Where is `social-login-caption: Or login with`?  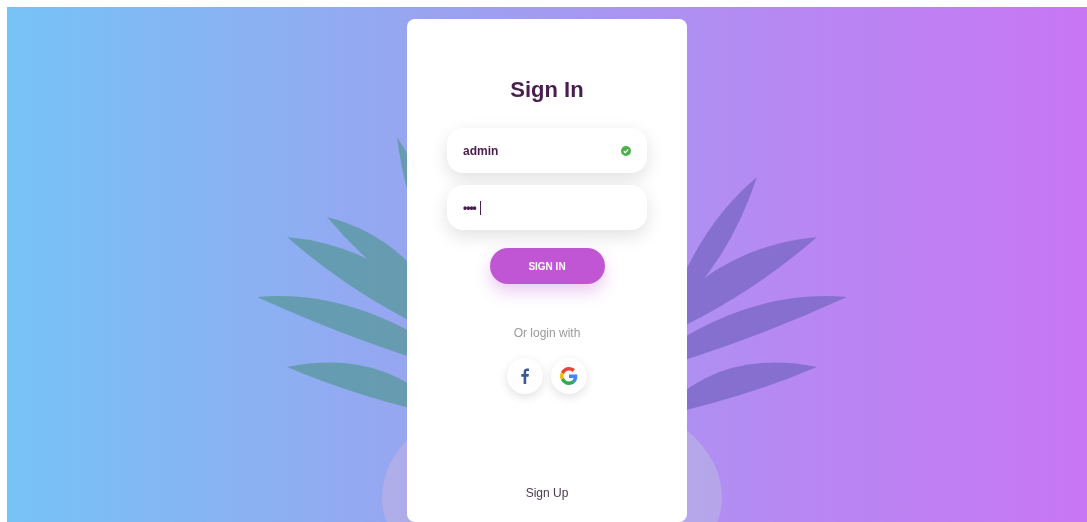 social-login-caption: Or login with is located at coordinates (547, 333).